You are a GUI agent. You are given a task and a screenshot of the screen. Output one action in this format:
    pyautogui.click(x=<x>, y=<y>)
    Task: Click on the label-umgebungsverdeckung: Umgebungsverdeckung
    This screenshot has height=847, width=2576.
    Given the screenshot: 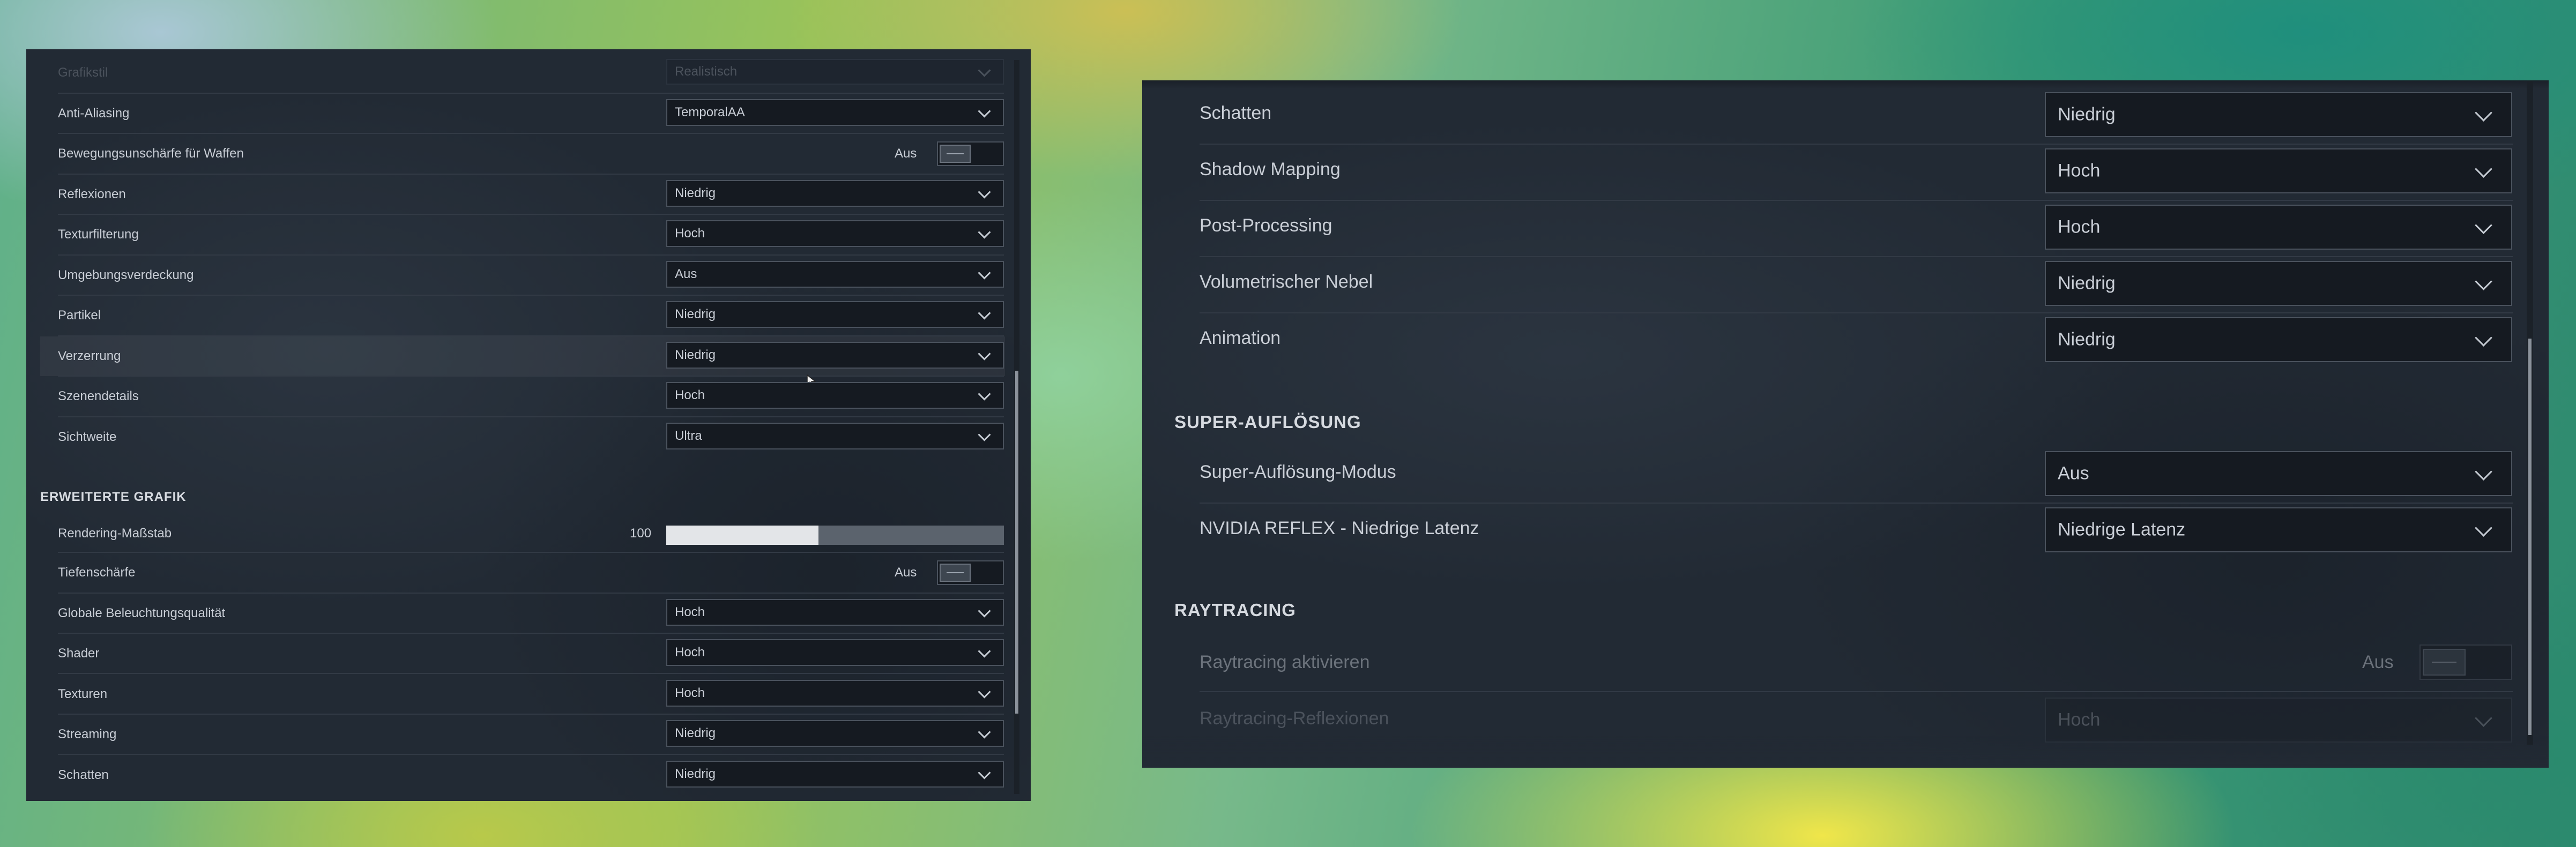 What is the action you would take?
    pyautogui.click(x=126, y=275)
    